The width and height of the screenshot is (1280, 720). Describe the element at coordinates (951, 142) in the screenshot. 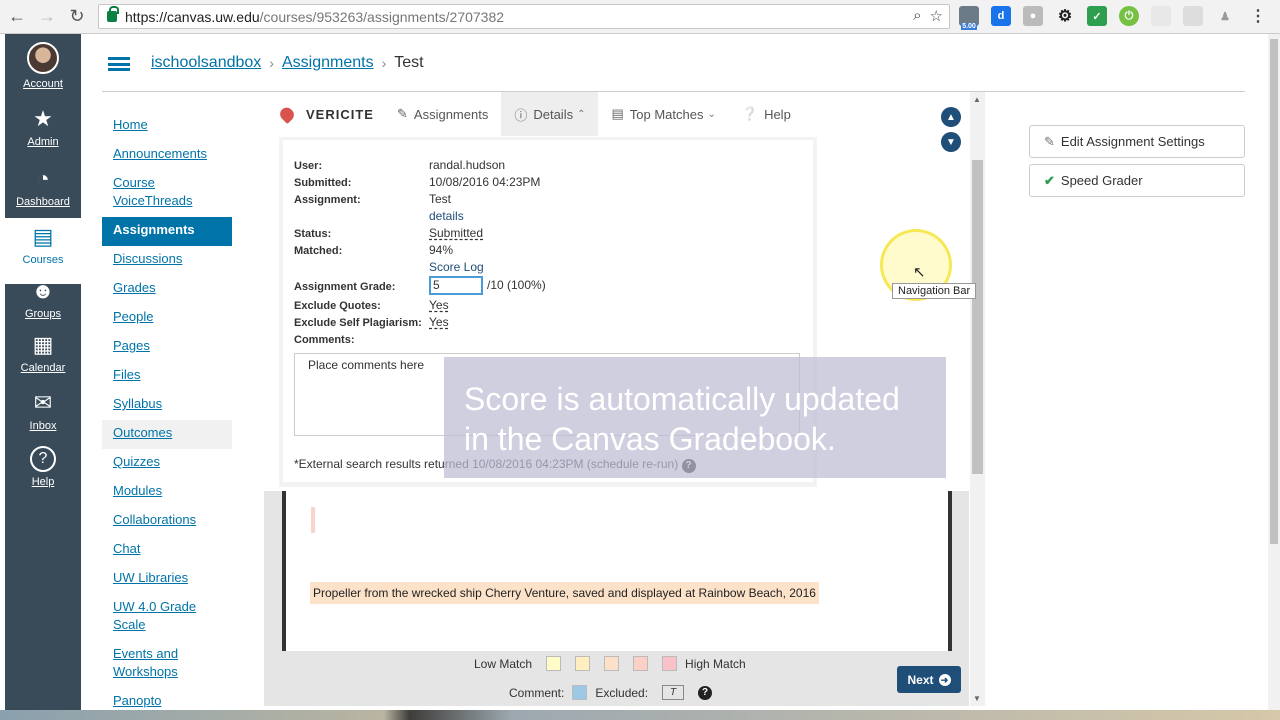

I see `scroll-down-button: ▼` at that location.